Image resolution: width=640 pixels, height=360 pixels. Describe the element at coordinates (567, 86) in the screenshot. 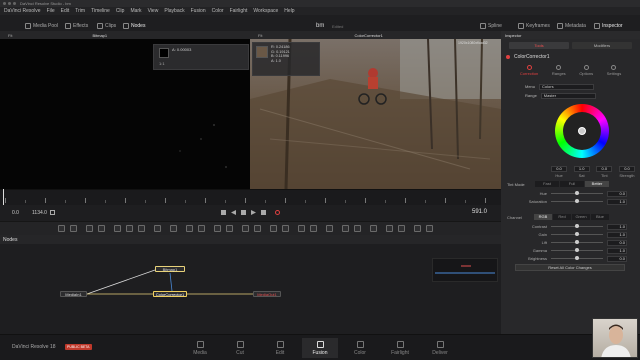

I see `menu-select: Colors` at that location.